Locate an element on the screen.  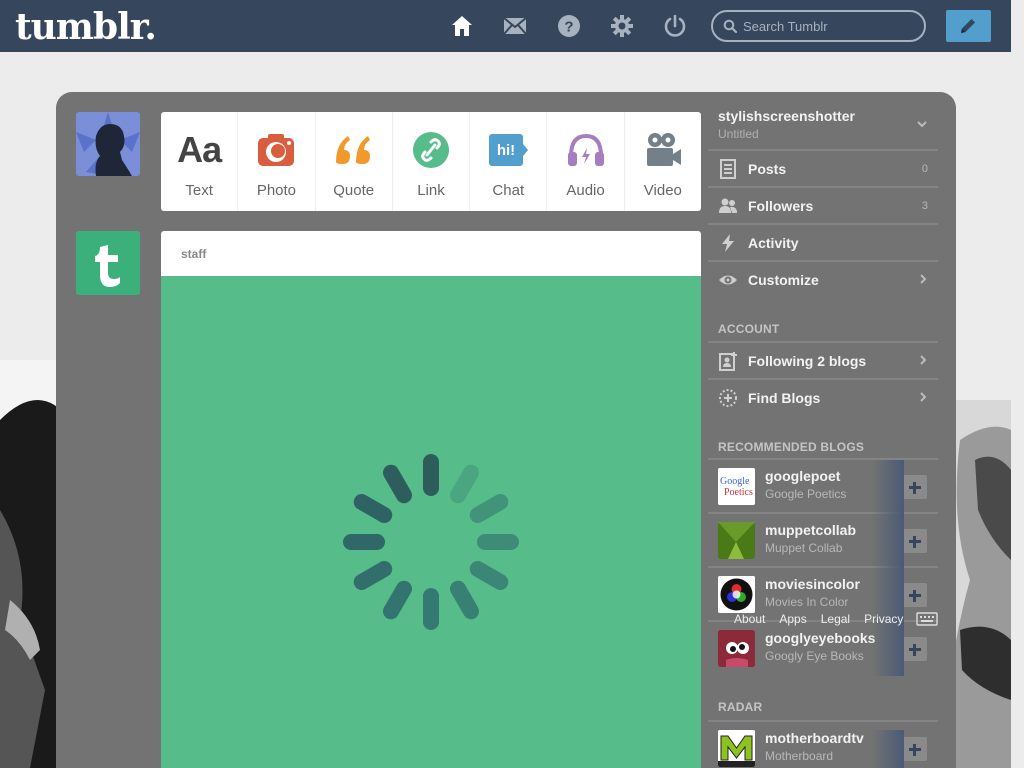
post-type-label: Chat is located at coordinates (508, 190).